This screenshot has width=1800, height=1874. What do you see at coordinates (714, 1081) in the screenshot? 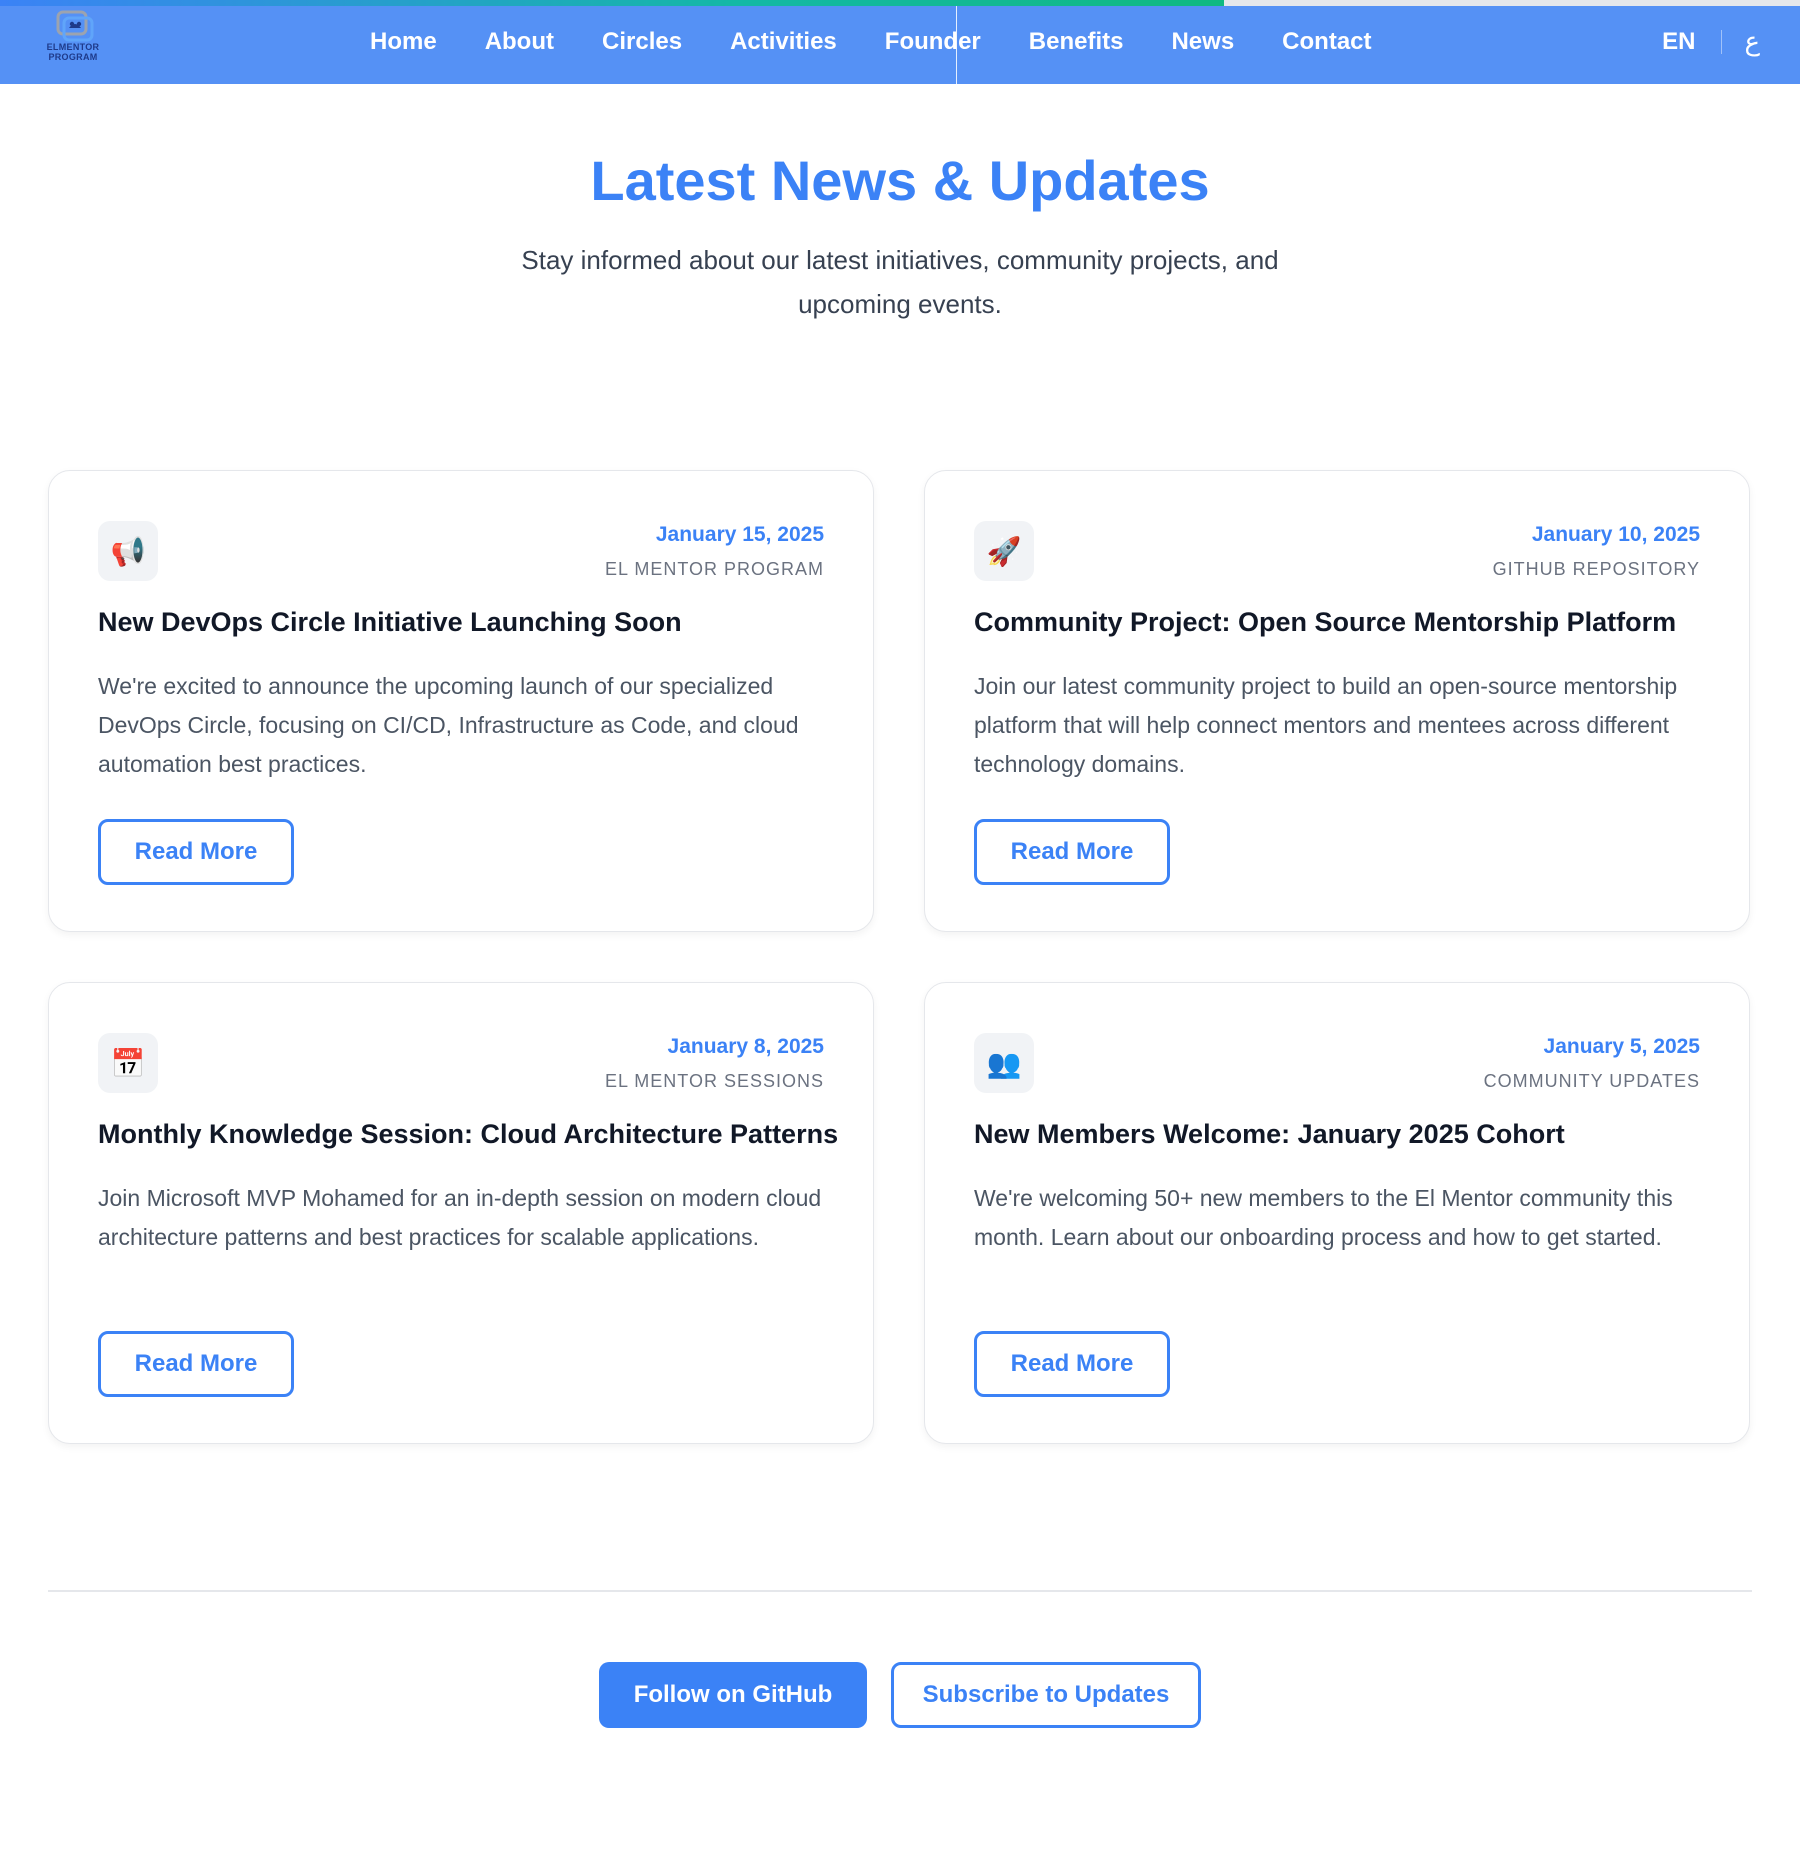
I see `news-source: EL MENTOR SESSIONS` at bounding box center [714, 1081].